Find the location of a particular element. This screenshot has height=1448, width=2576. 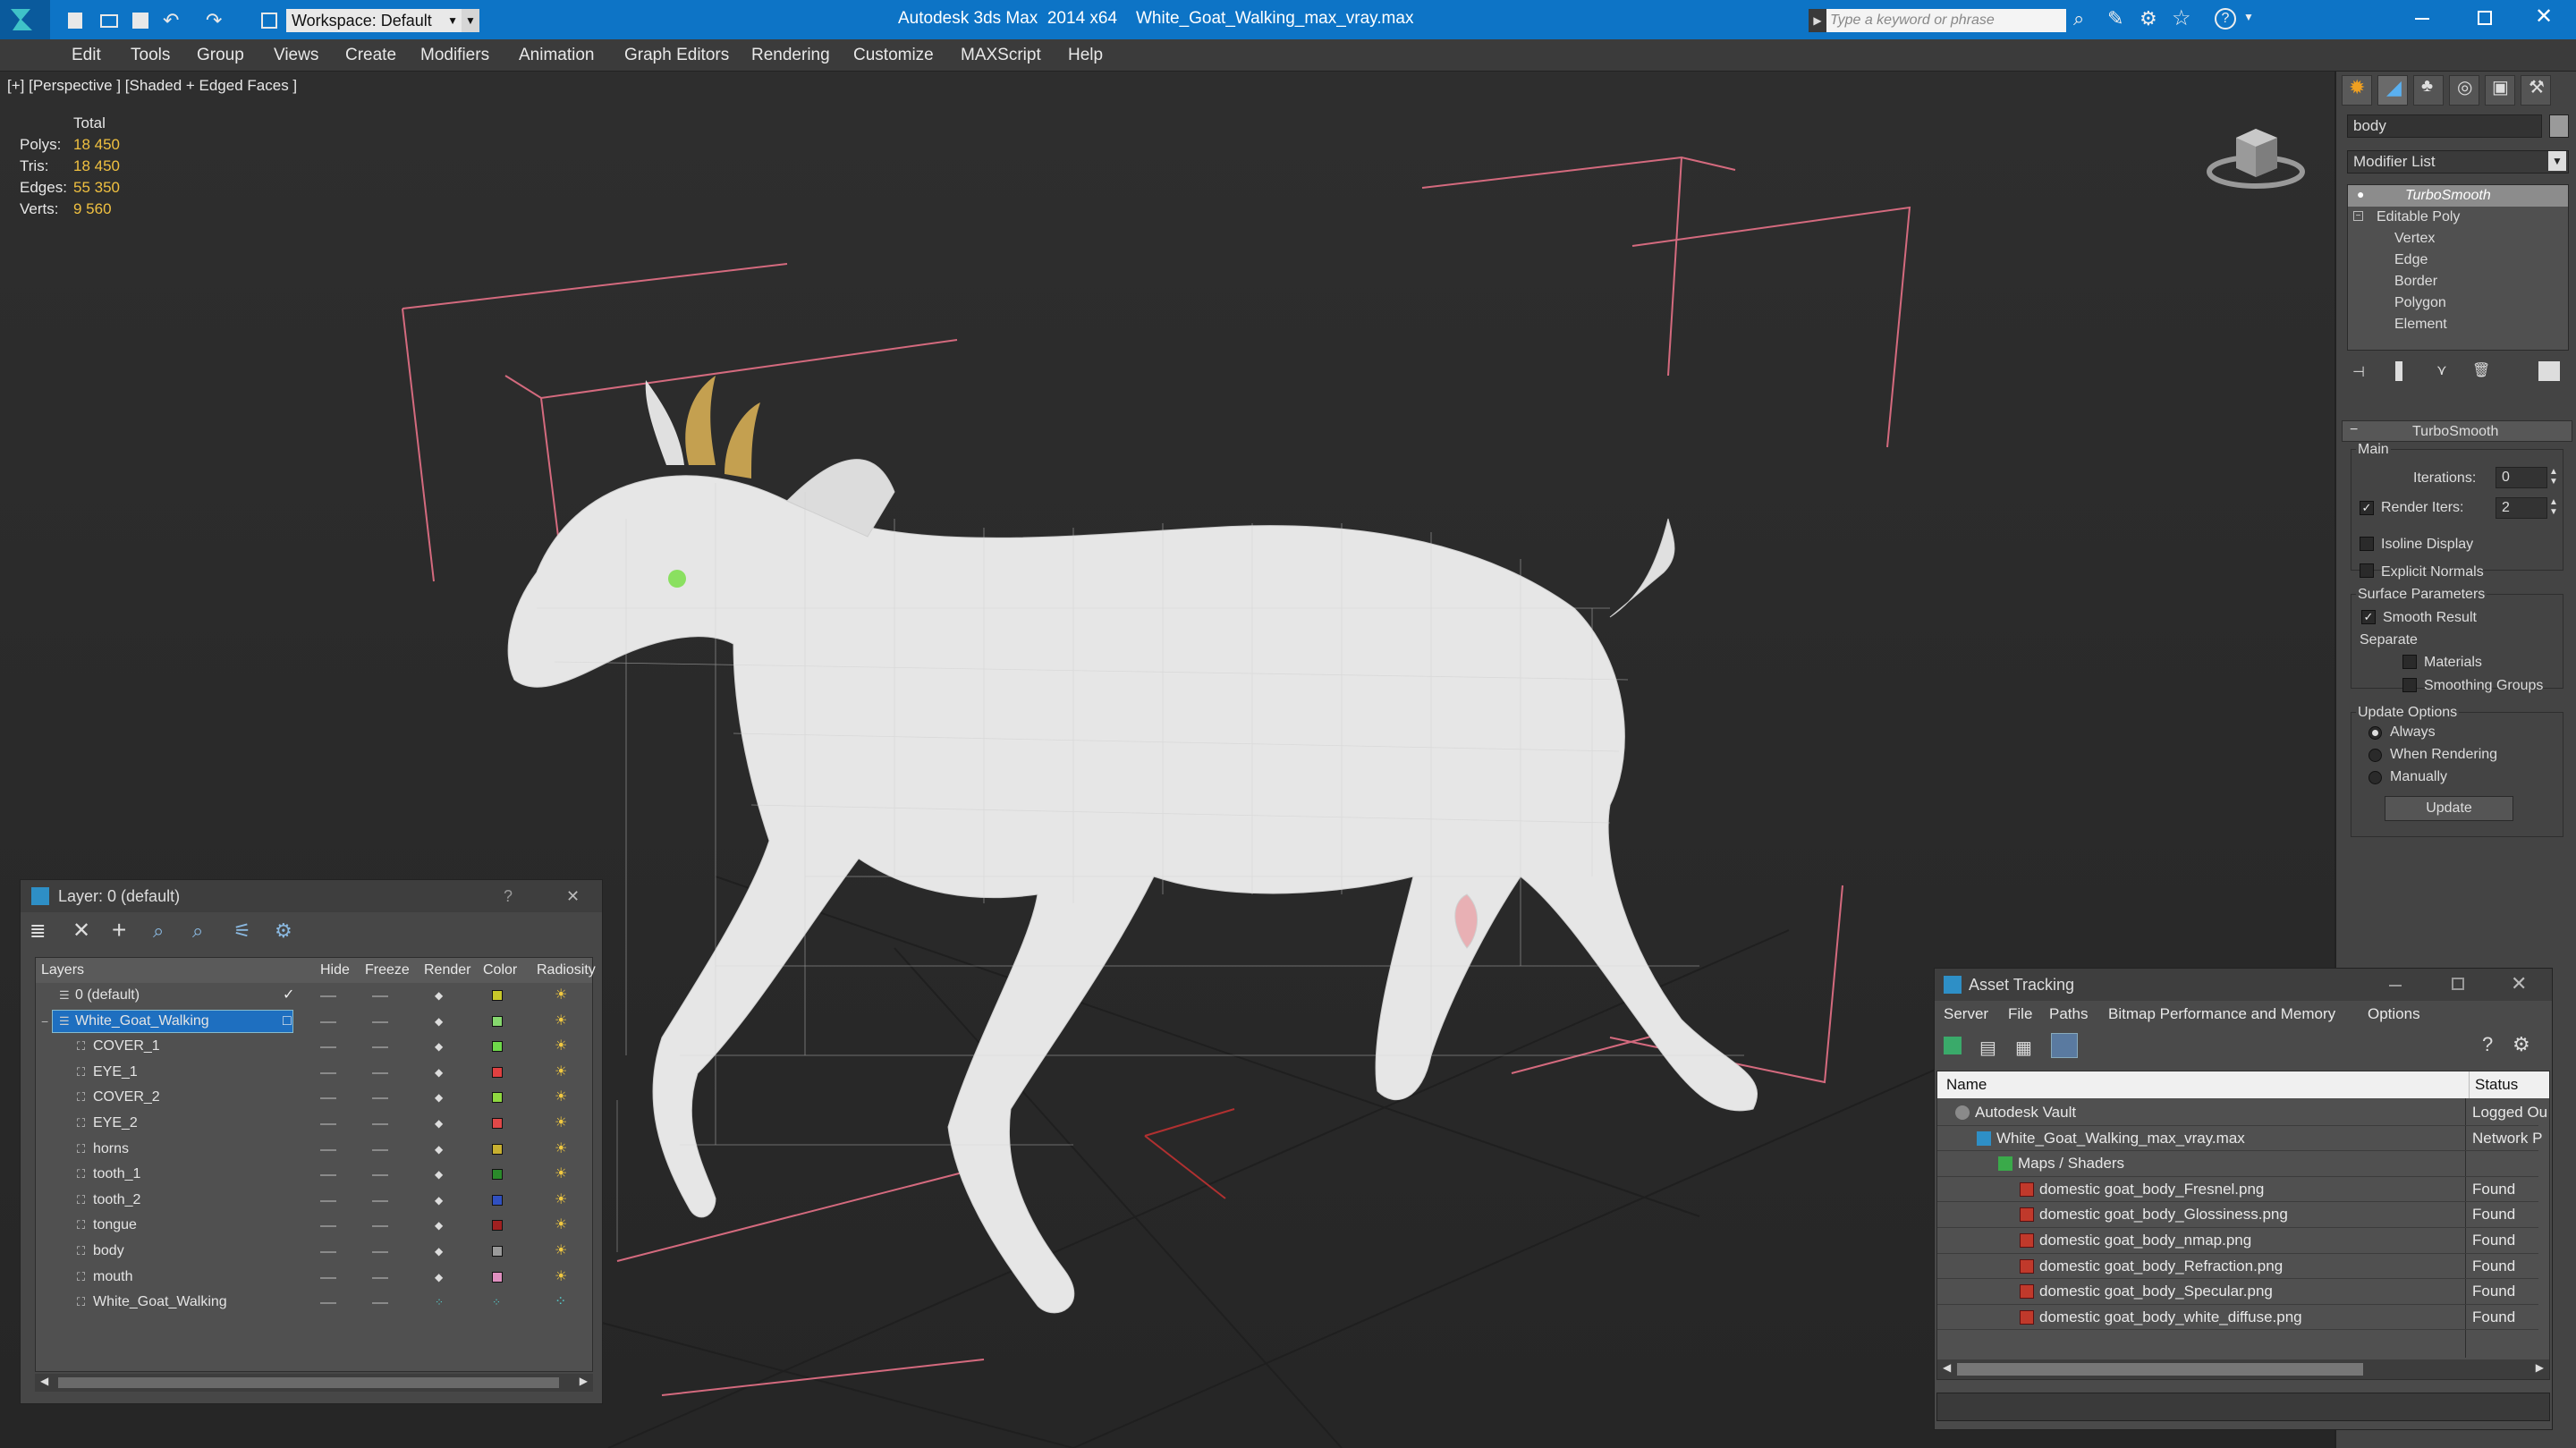

object-color-swatch is located at coordinates (2559, 126).